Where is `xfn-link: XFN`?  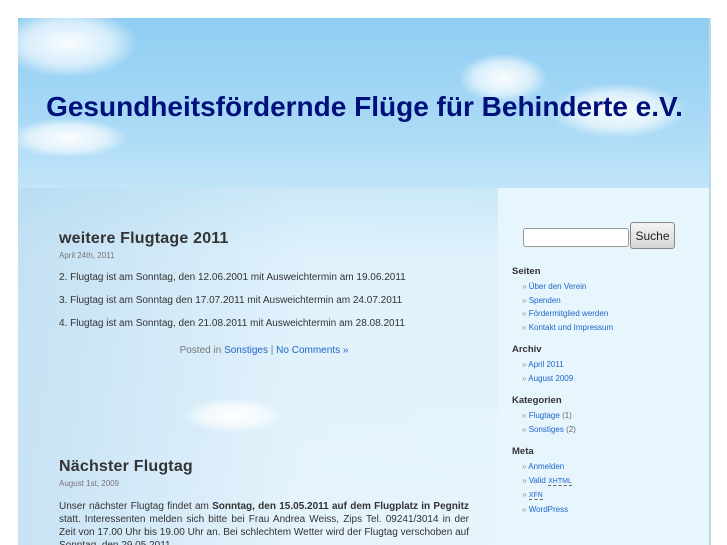 xfn-link: XFN is located at coordinates (535, 495).